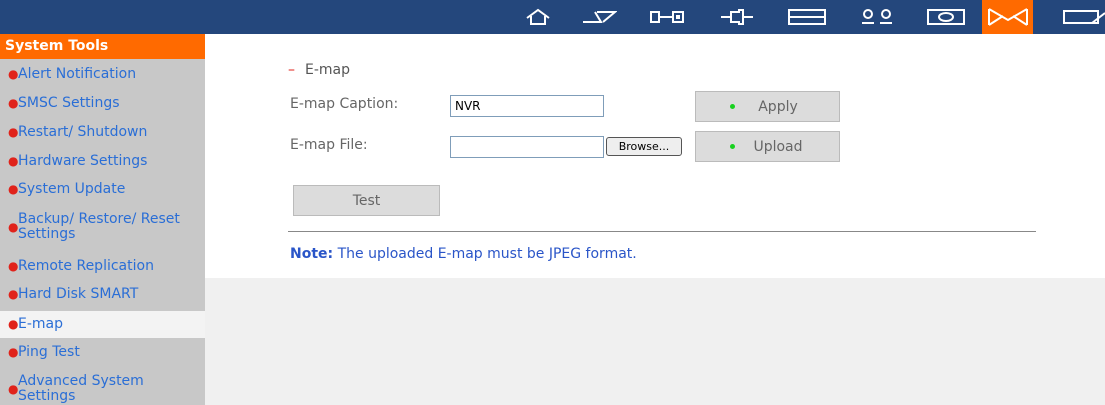 Image resolution: width=1105 pixels, height=405 pixels. Describe the element at coordinates (72, 189) in the screenshot. I see `sidebar-item-label: System Update` at that location.